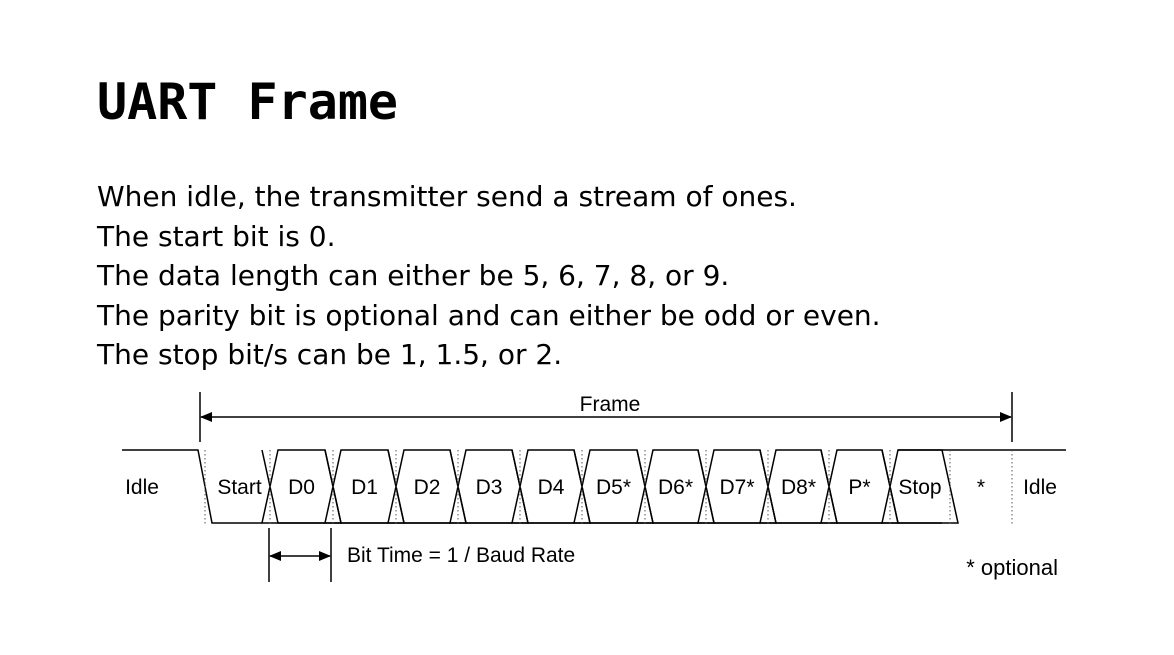 This screenshot has width=1174, height=655. Describe the element at coordinates (798, 487) in the screenshot. I see `bit-label-9: D8*` at that location.